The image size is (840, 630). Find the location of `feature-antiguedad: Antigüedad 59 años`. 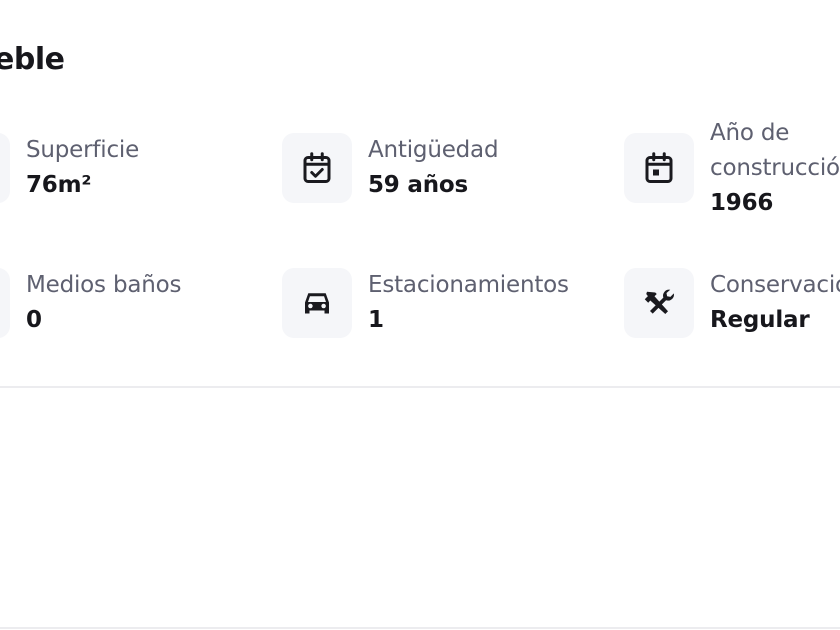

feature-antiguedad: Antigüedad 59 años is located at coordinates (390, 168).